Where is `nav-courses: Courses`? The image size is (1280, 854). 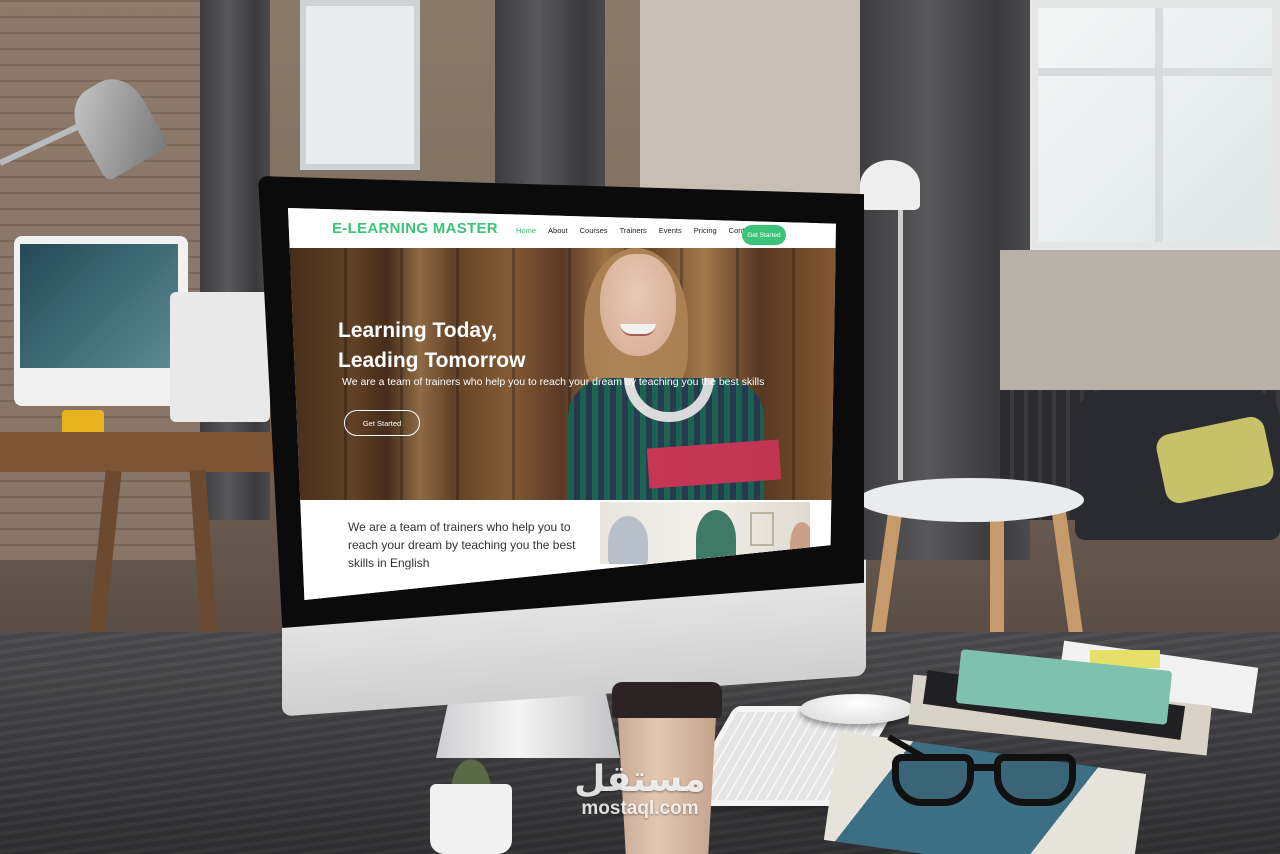 nav-courses: Courses is located at coordinates (594, 230).